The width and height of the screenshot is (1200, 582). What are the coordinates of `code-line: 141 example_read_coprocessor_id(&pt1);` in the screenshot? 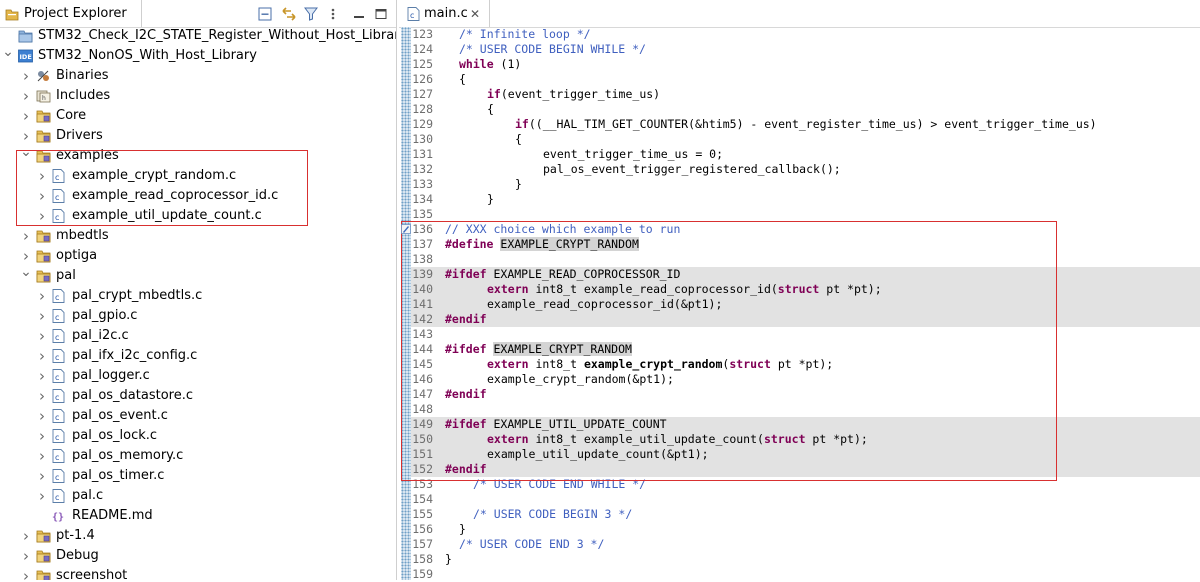 It's located at (805, 304).